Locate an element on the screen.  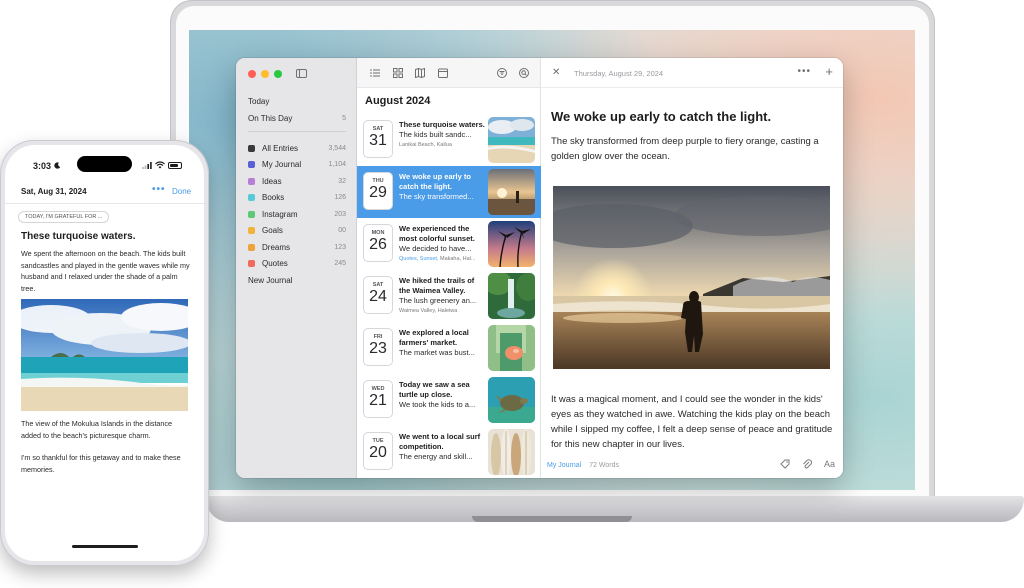
sidebar-item-all-entries: All Entries 3,544 is located at coordinates (297, 148).